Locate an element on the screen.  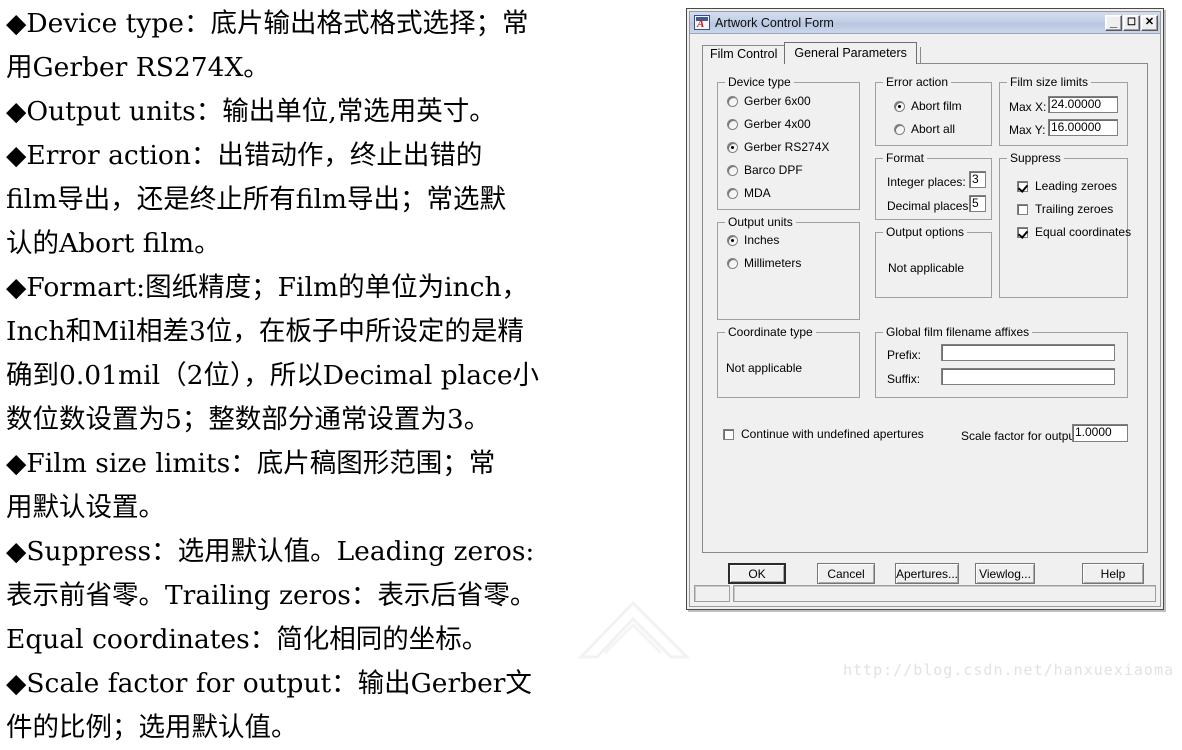
suffix-input is located at coordinates (1028, 376).